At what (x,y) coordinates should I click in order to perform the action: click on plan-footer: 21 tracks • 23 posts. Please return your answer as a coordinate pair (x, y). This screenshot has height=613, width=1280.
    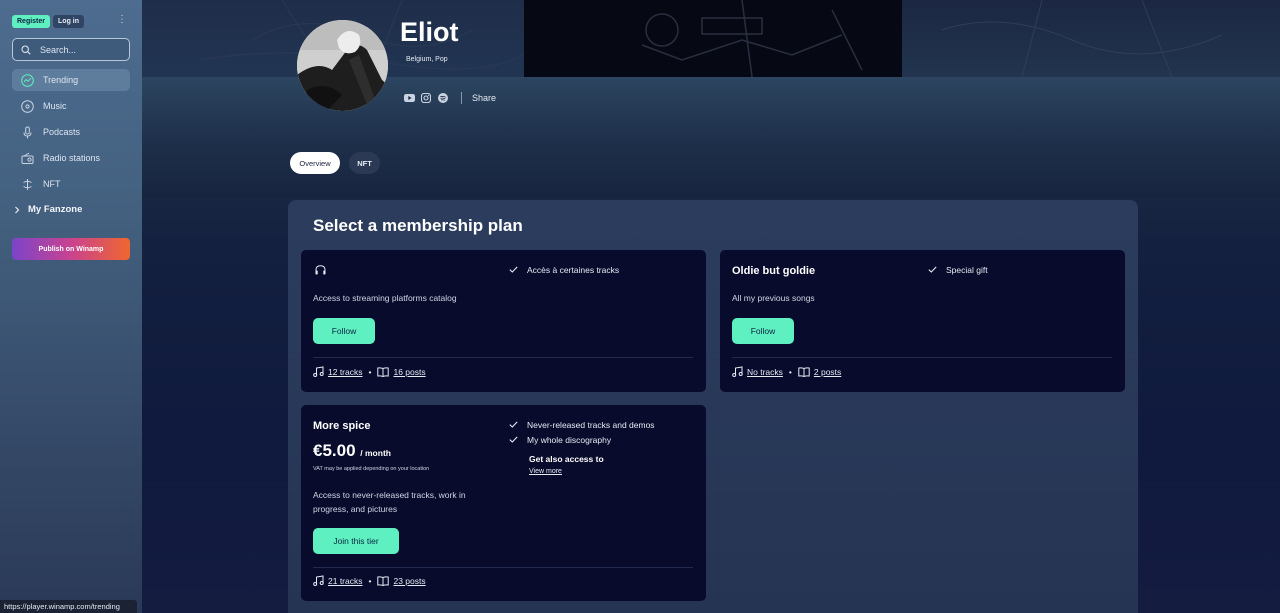
    Looking at the image, I should click on (369, 580).